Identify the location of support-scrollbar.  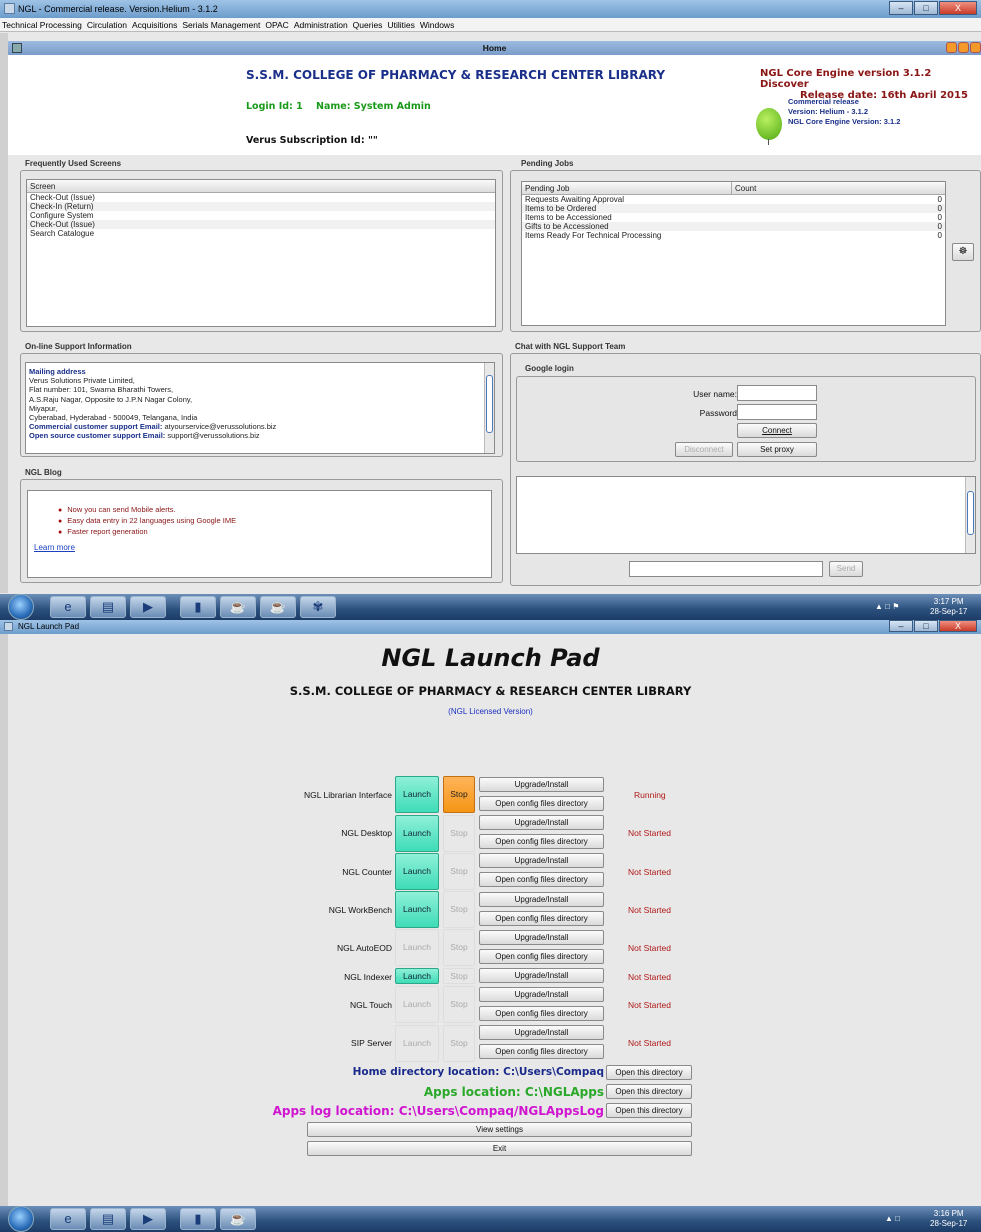
(489, 408).